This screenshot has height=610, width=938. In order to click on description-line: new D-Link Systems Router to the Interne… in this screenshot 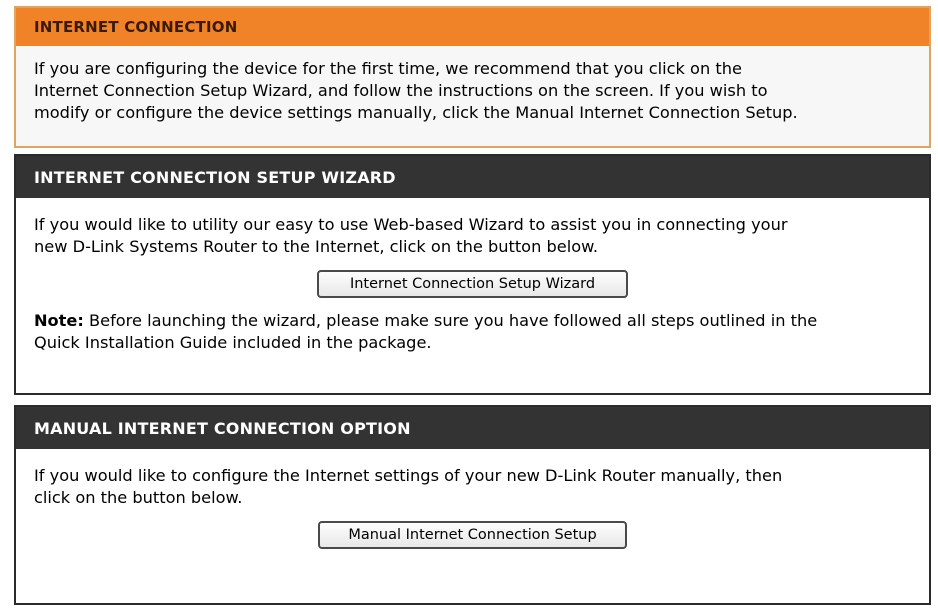, I will do `click(316, 246)`.